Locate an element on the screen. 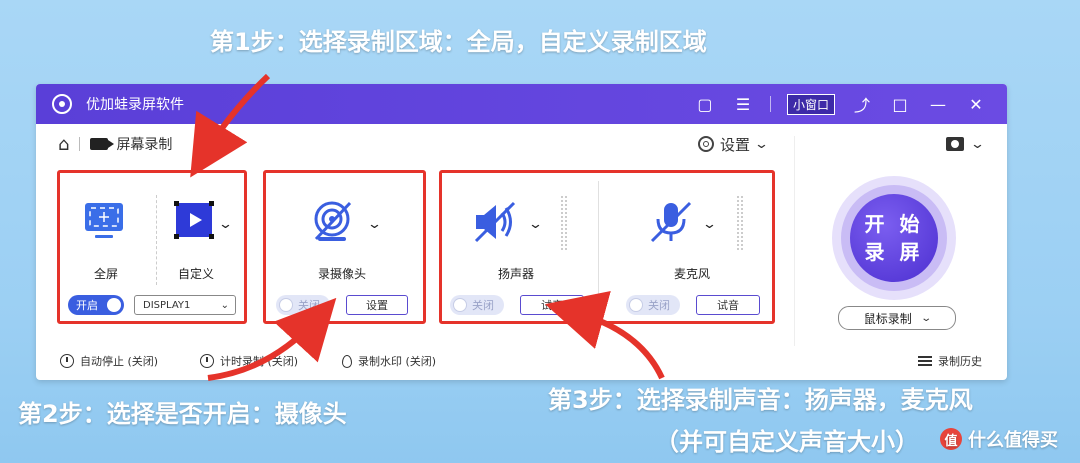  step1-arrow is located at coordinates (230, 125).